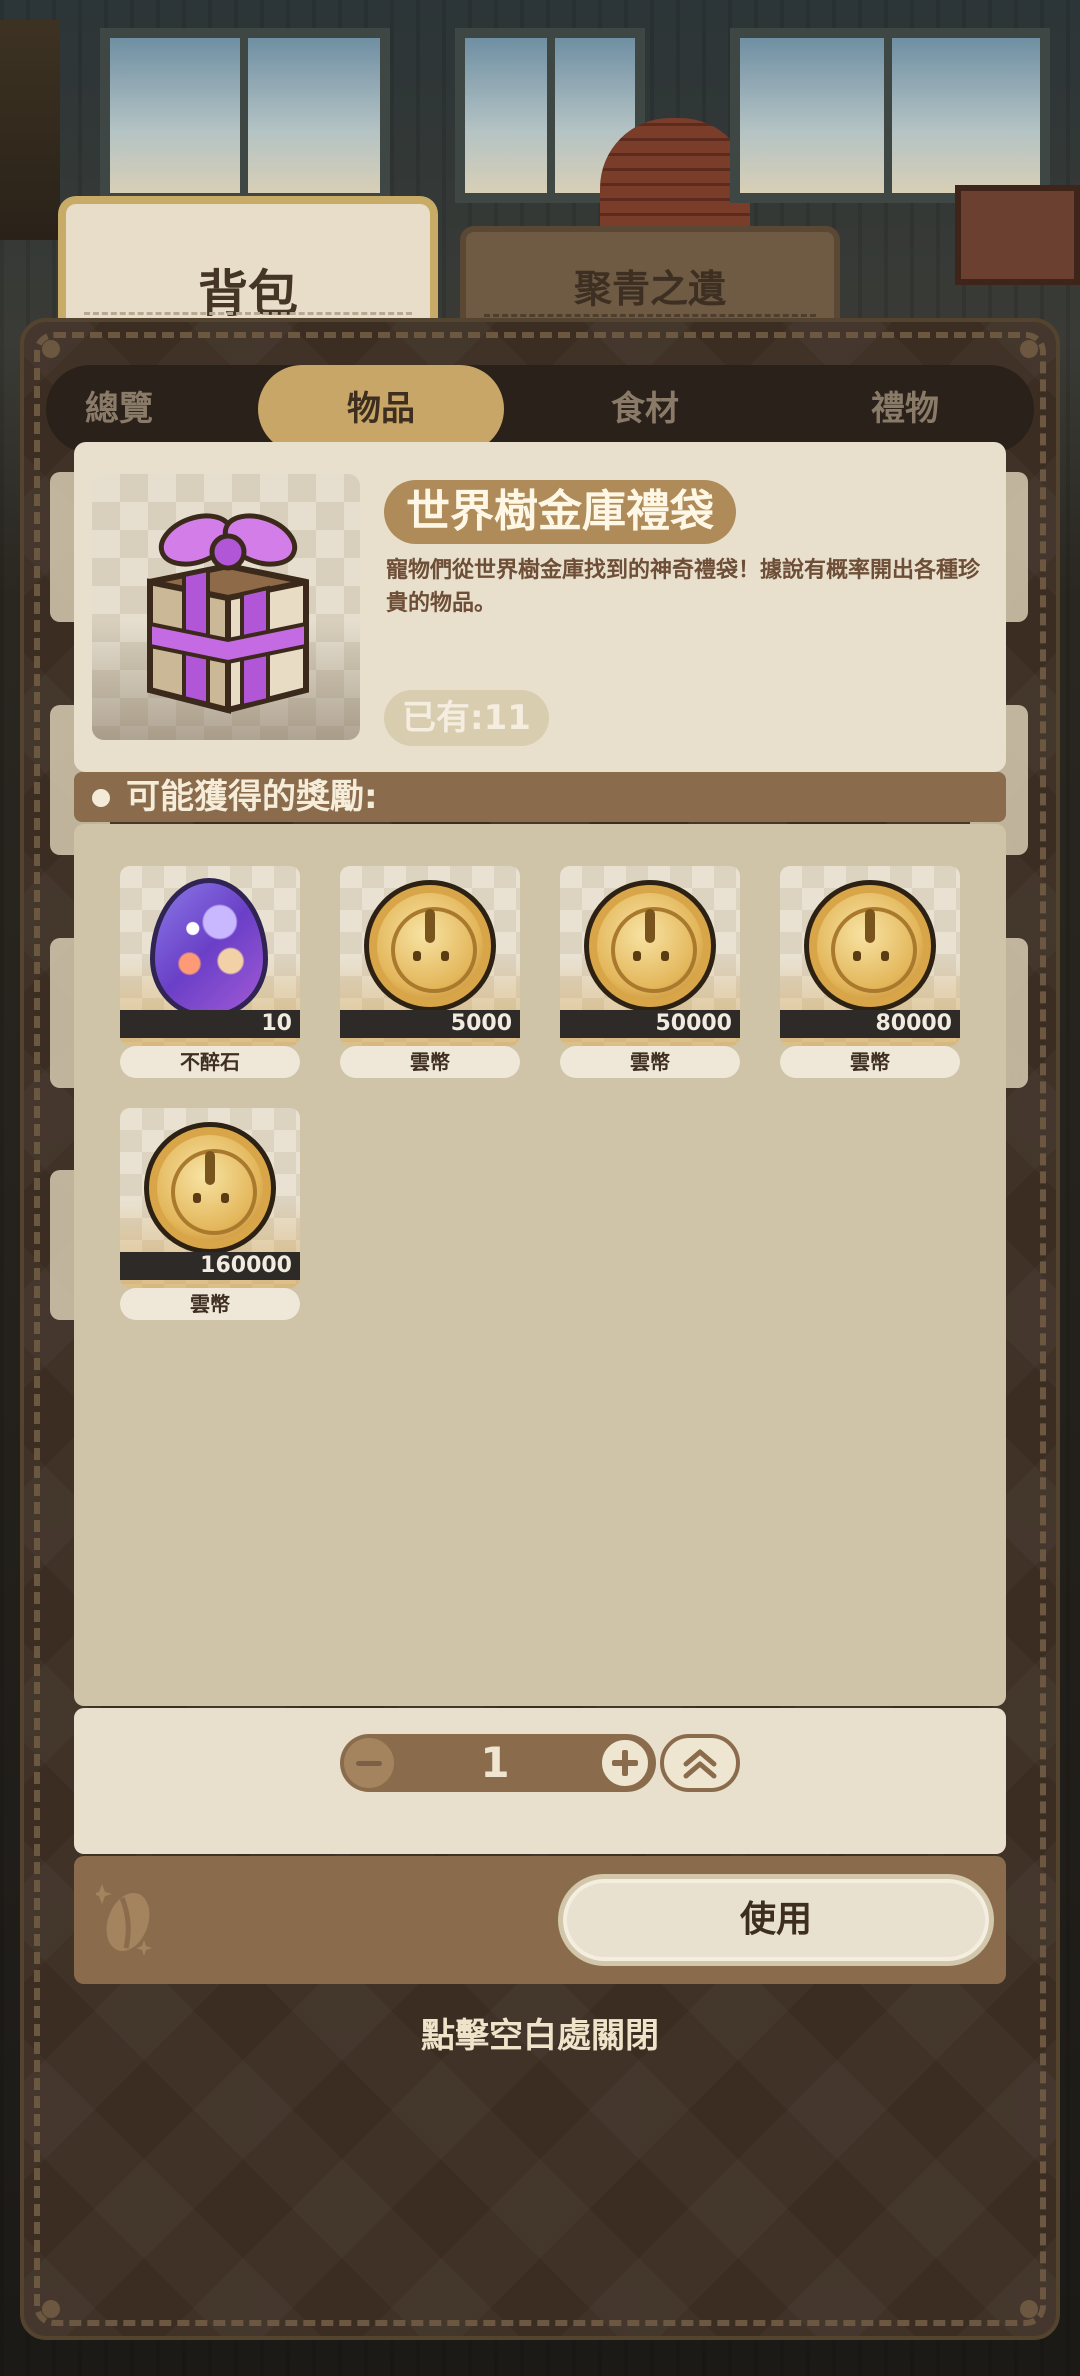 This screenshot has height=2376, width=1080. I want to click on reward-item: 160000 雲幣, so click(210, 1214).